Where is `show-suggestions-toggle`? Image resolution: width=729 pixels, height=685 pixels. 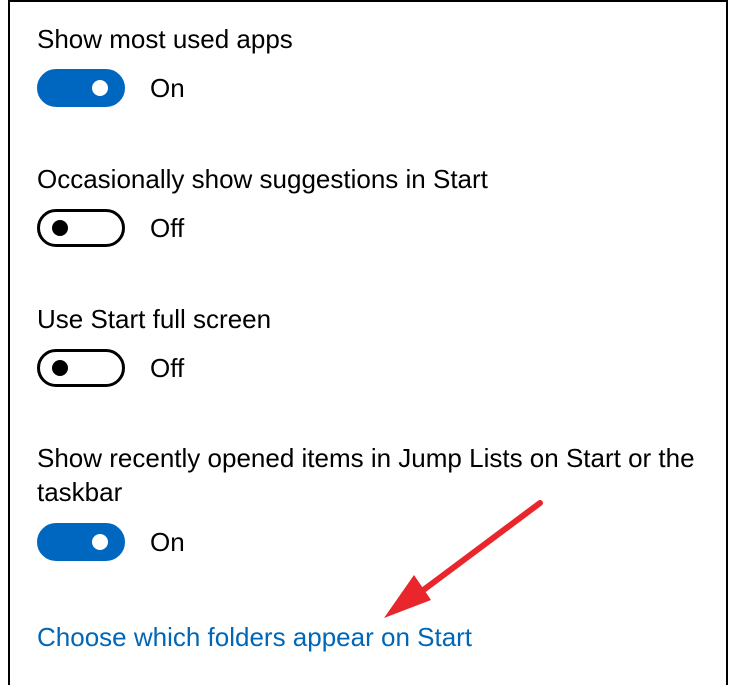 show-suggestions-toggle is located at coordinates (81, 228).